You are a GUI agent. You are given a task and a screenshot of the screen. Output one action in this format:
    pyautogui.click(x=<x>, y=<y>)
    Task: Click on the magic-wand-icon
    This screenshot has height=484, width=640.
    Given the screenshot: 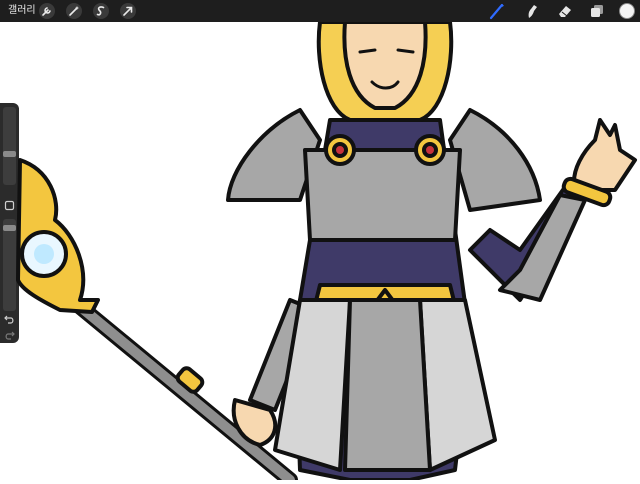 What is the action you would take?
    pyautogui.click(x=74, y=11)
    